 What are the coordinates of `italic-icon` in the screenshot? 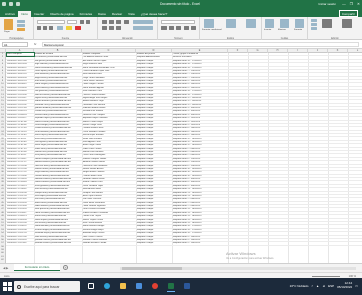 It's located at (45, 28).